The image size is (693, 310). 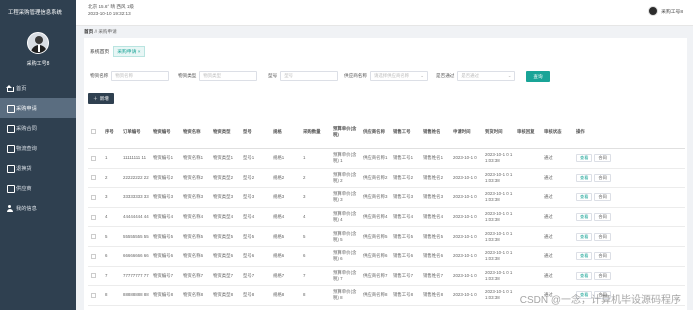 What do you see at coordinates (277, 131) in the screenshot?
I see `header-cell: 规格` at bounding box center [277, 131].